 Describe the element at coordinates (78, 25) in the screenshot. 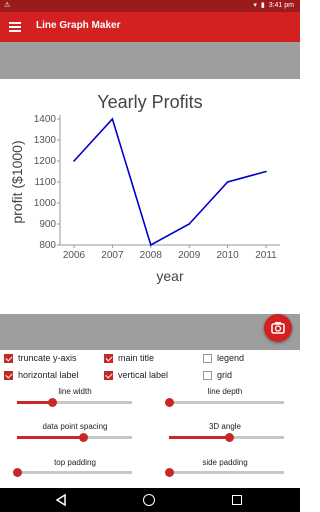

I see `app-title: Line Graph Maker` at that location.